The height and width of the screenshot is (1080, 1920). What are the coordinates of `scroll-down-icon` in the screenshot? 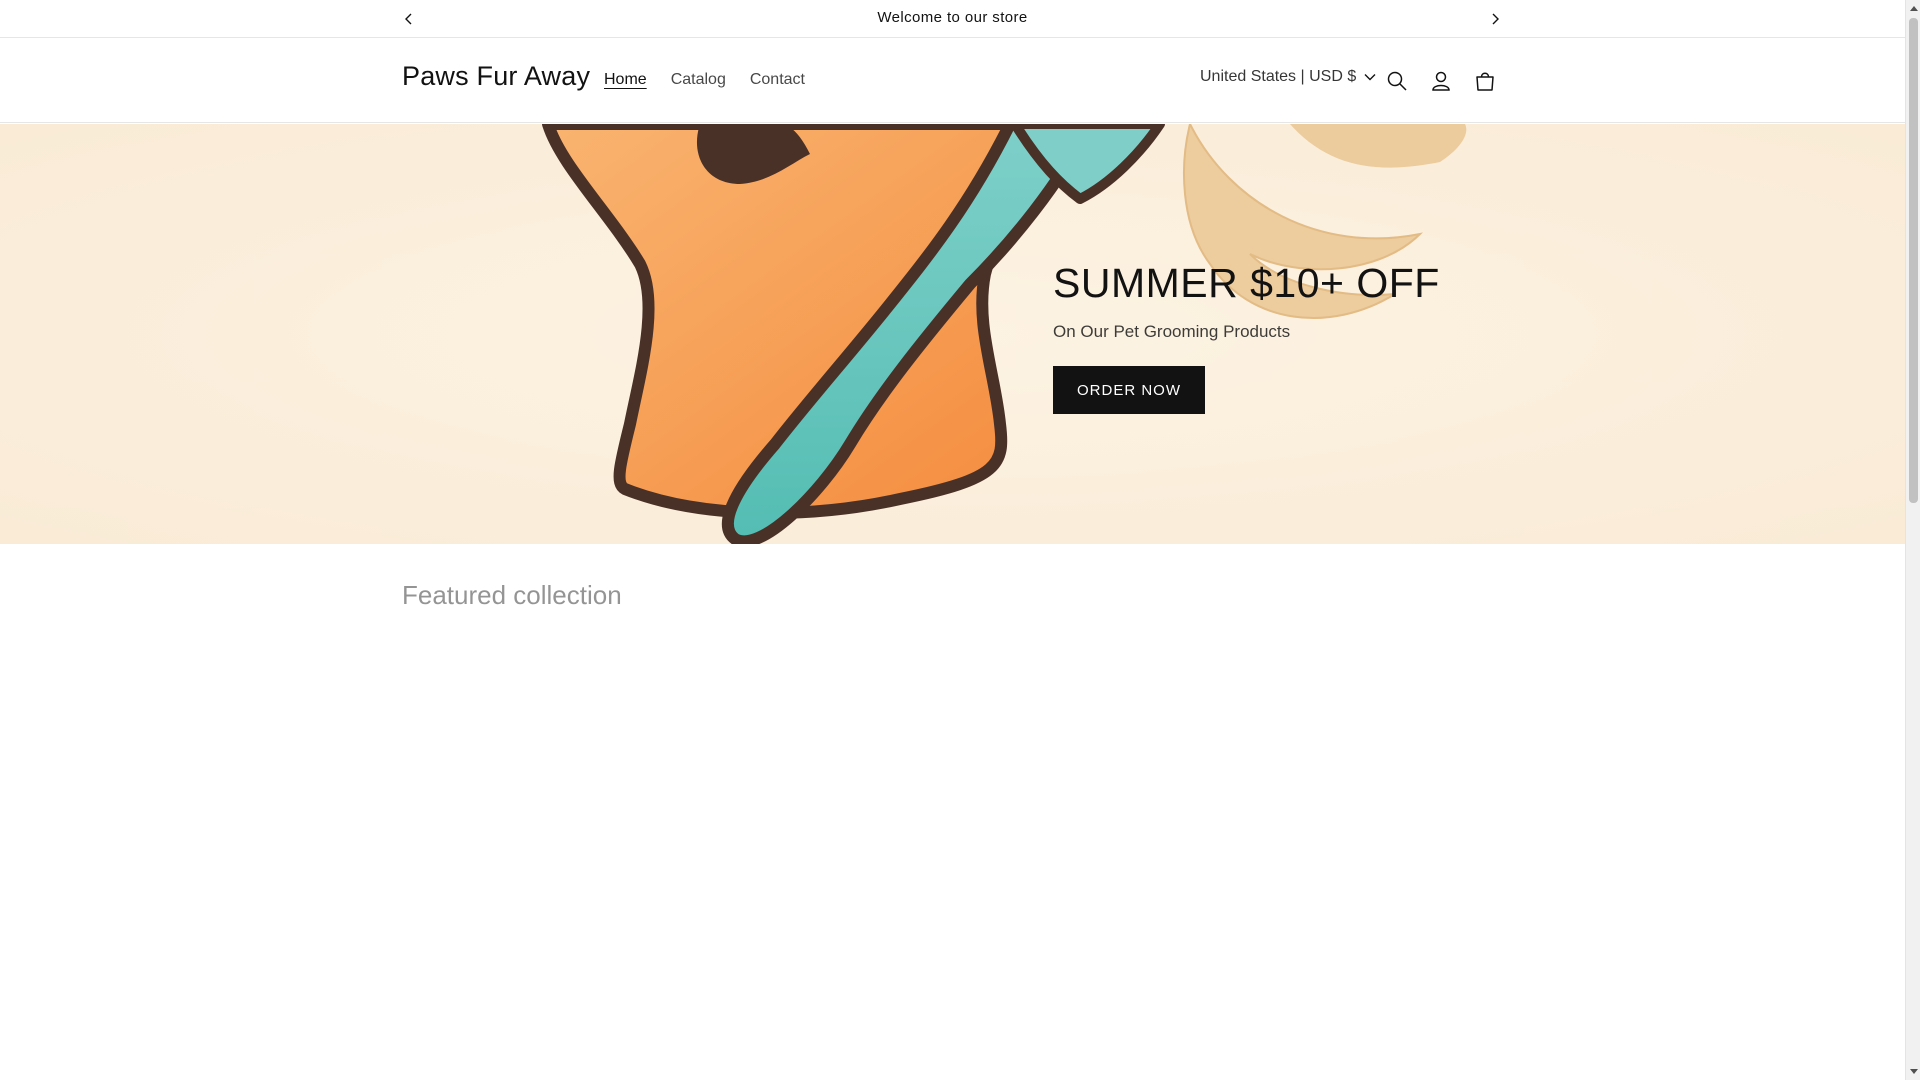 It's located at (1913, 1071).